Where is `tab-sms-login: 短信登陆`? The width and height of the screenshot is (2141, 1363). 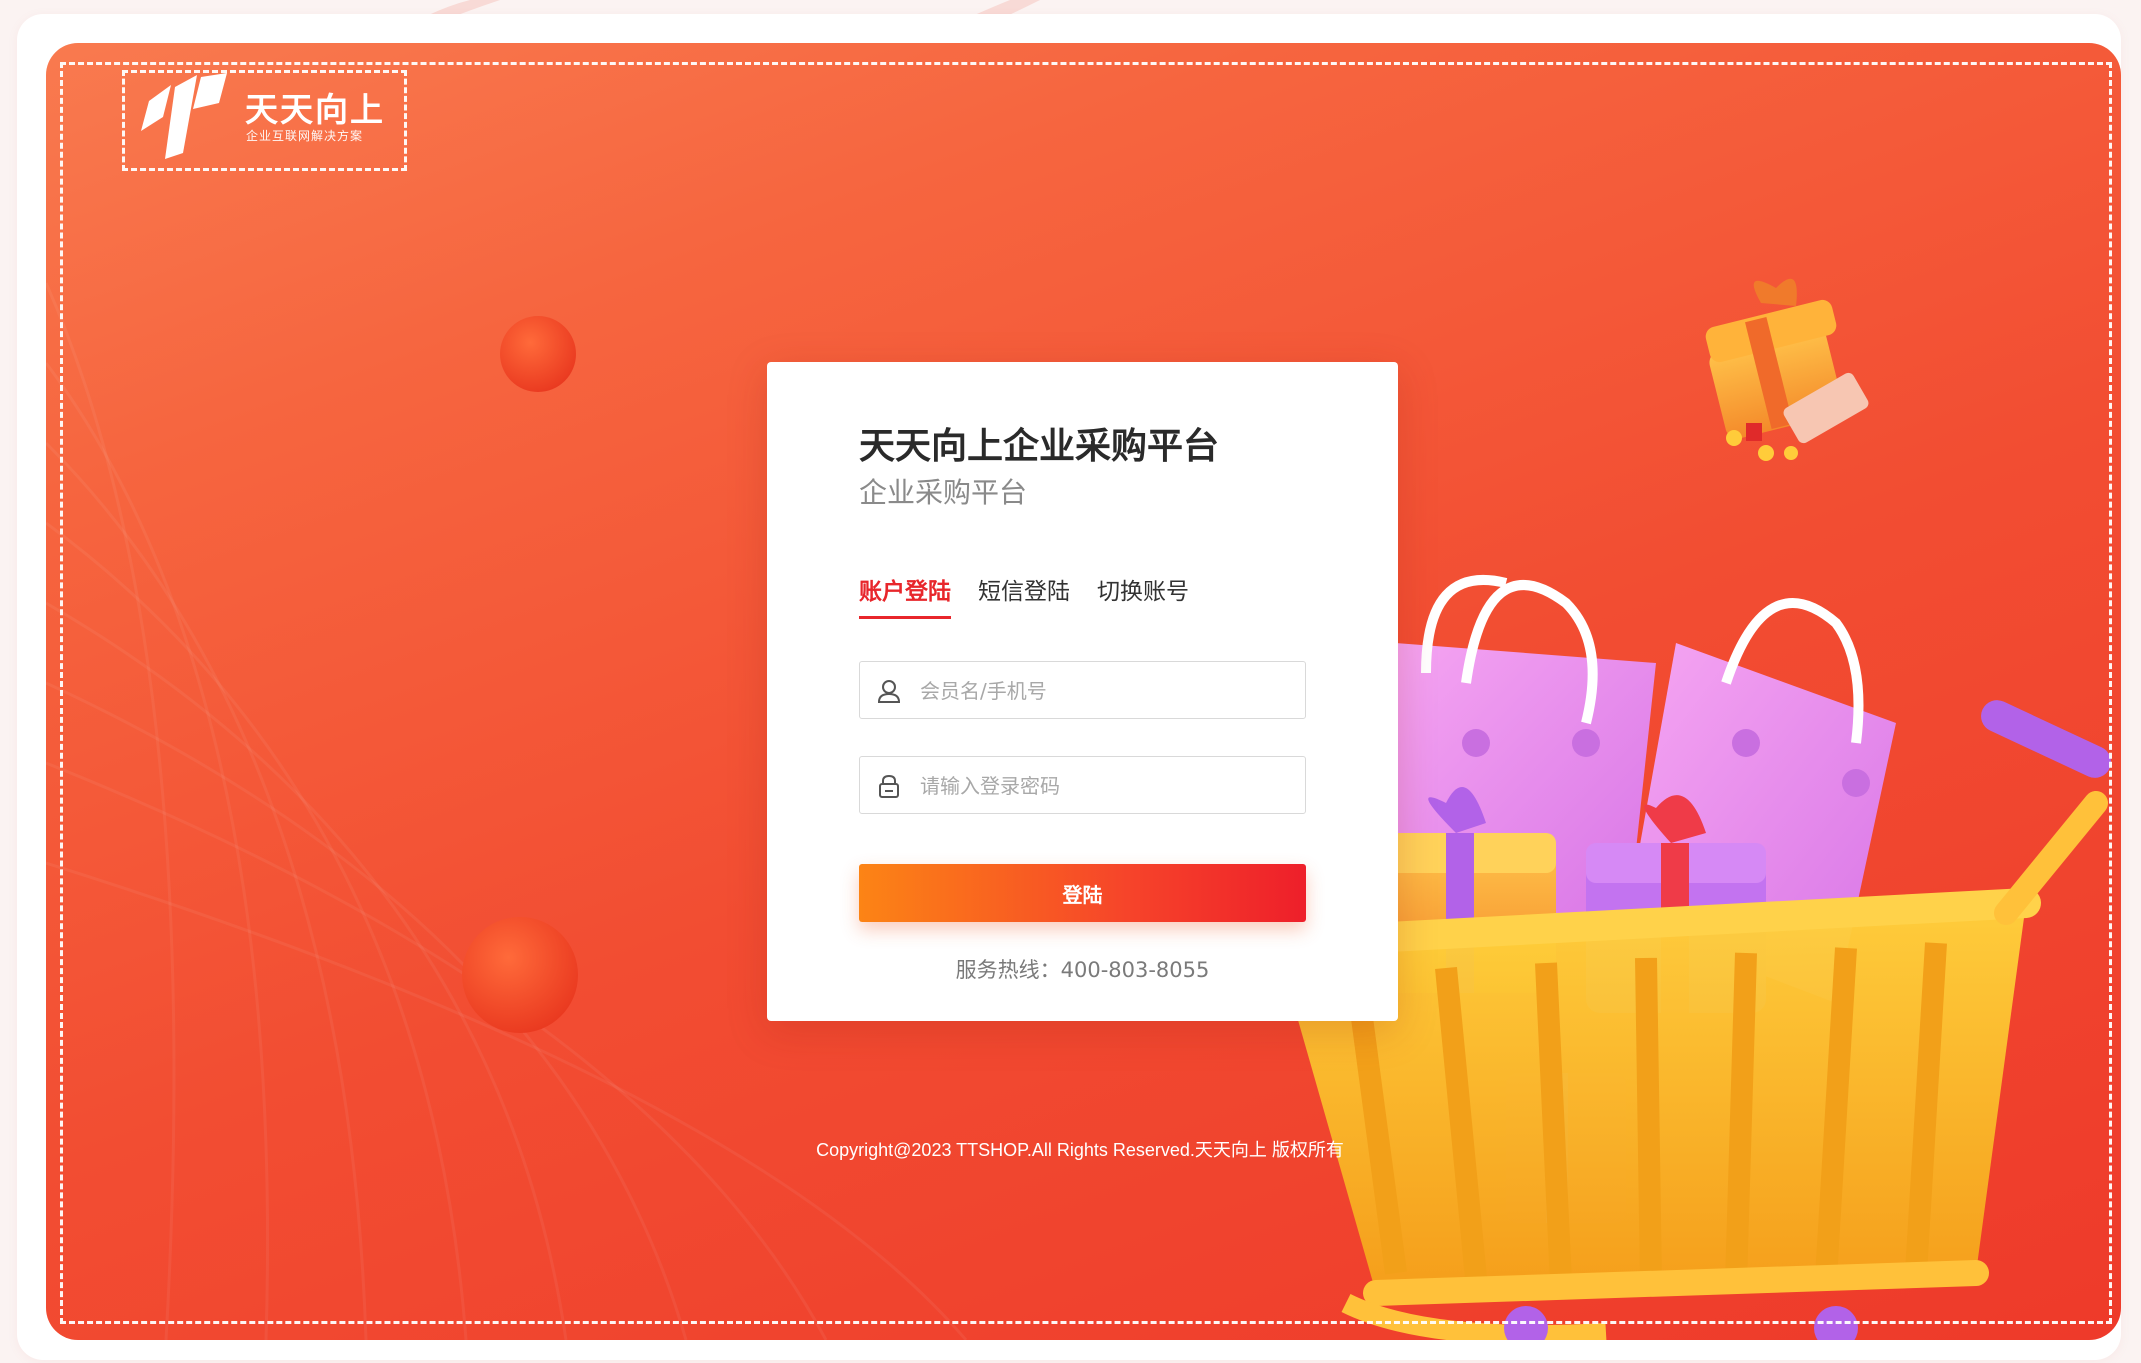 tab-sms-login: 短信登陆 is located at coordinates (1024, 589).